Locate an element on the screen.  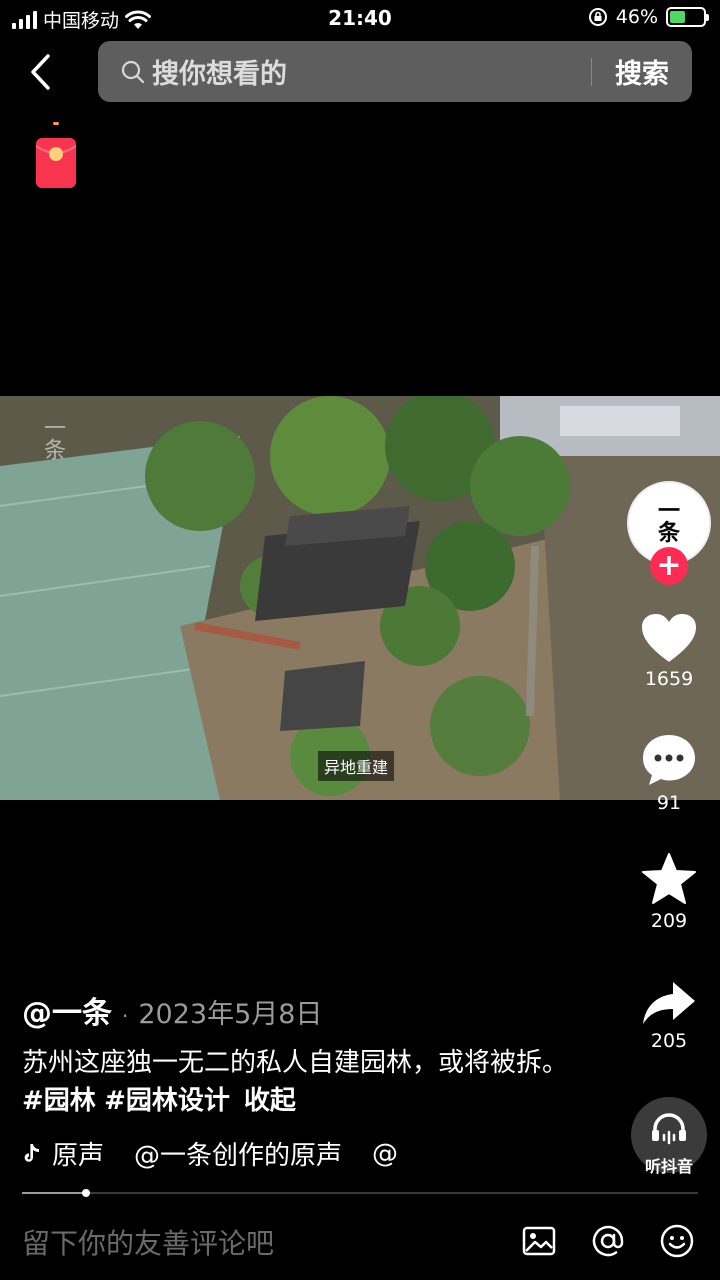
video-watermark: 一条 is located at coordinates (52, 438).